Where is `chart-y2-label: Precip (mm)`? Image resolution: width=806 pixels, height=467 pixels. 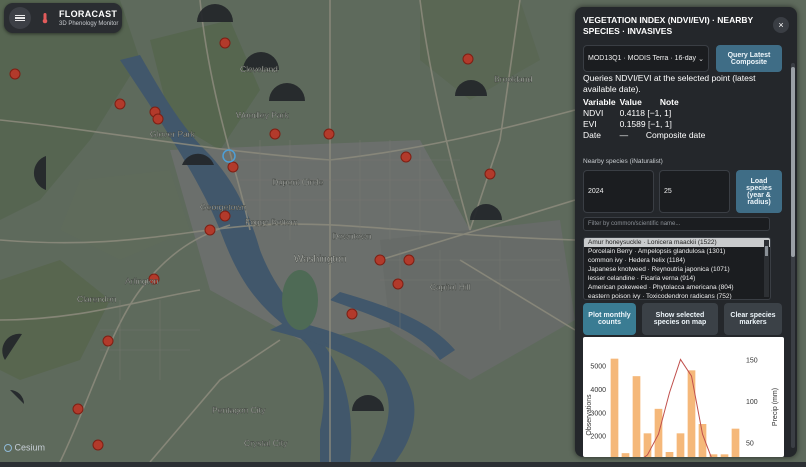
chart-y2-label: Precip (mm) is located at coordinates (775, 407).